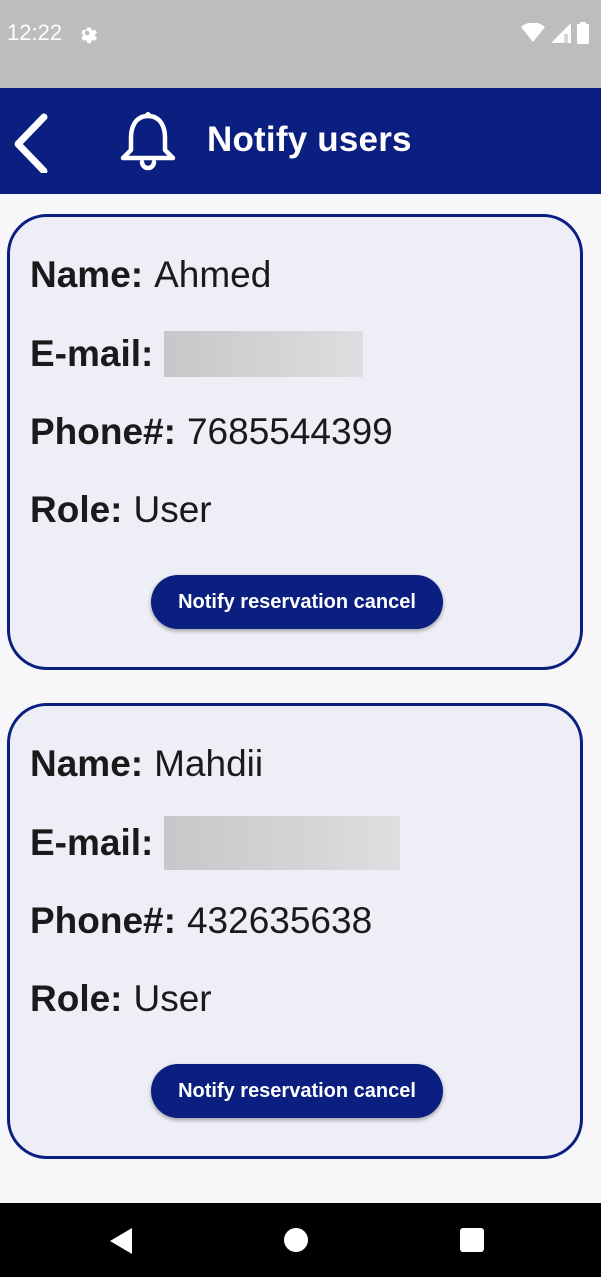  Describe the element at coordinates (150, 275) in the screenshot. I see `name-row: Name: Ahmed` at that location.